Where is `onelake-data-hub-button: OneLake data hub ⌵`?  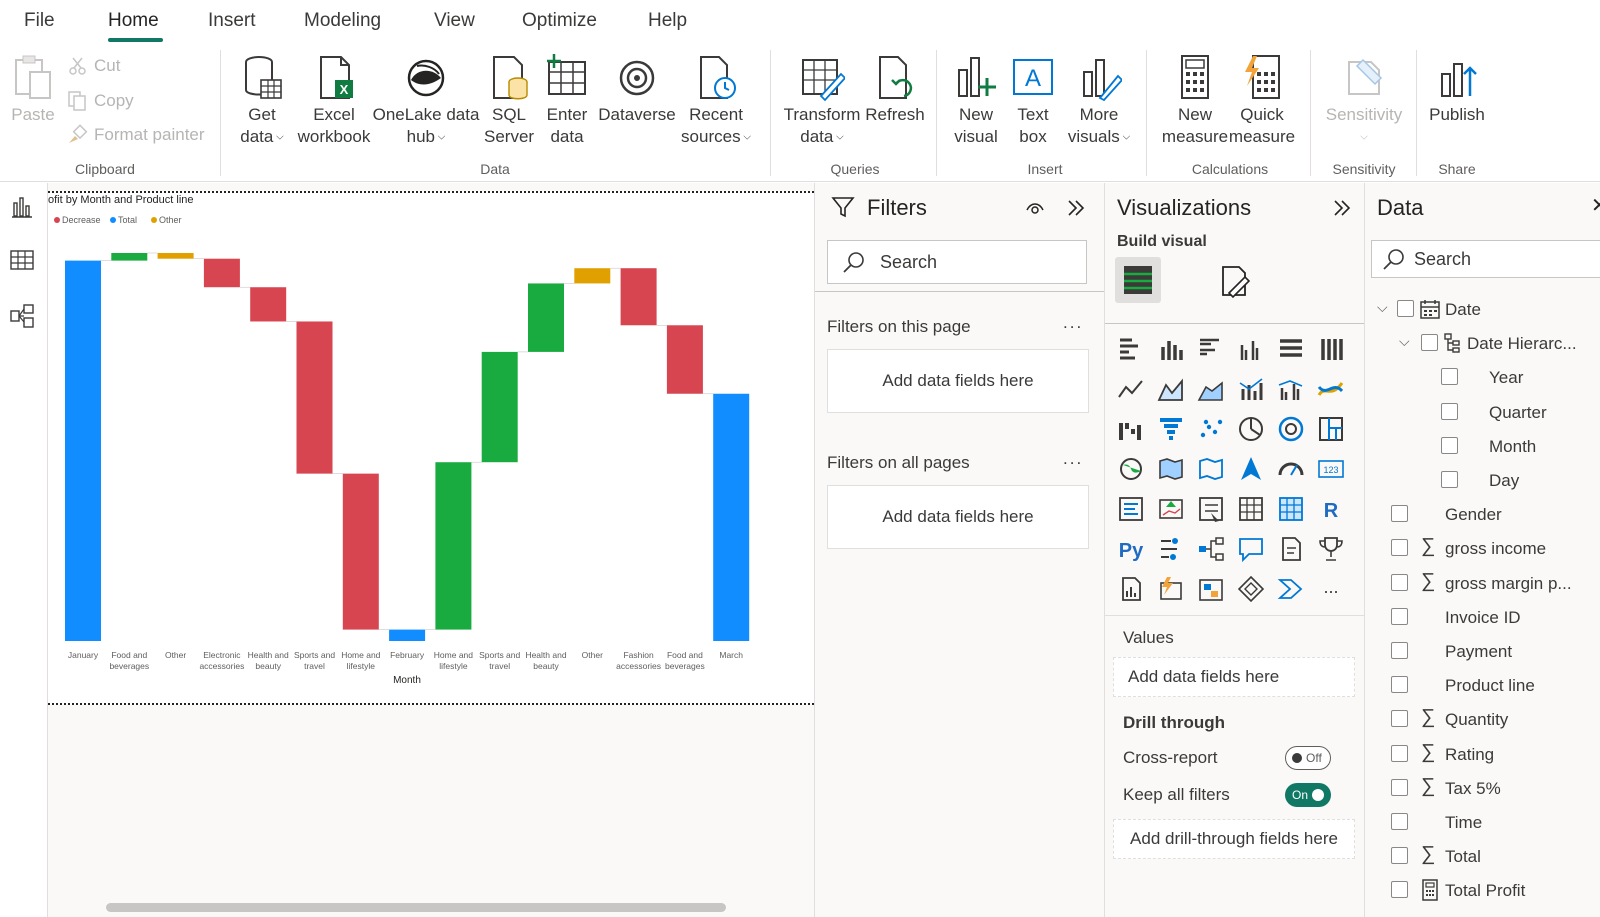 onelake-data-hub-button: OneLake data hub ⌵ is located at coordinates (426, 101).